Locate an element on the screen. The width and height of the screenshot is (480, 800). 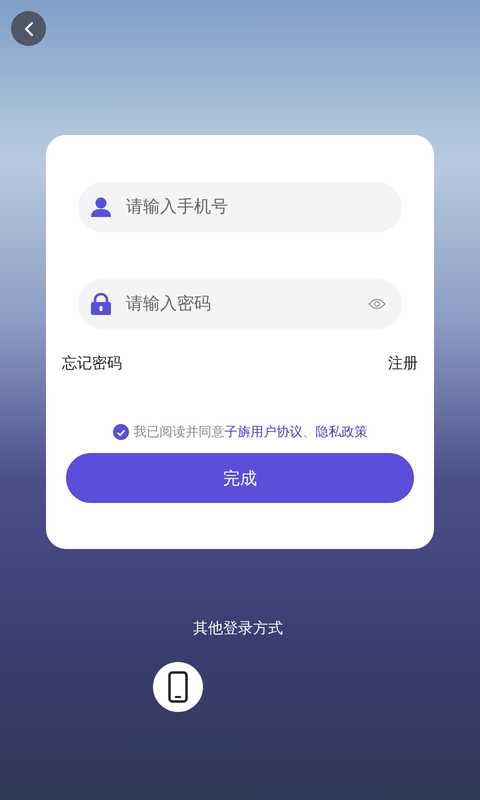
password-input-field: 请输入密码 is located at coordinates (240, 304).